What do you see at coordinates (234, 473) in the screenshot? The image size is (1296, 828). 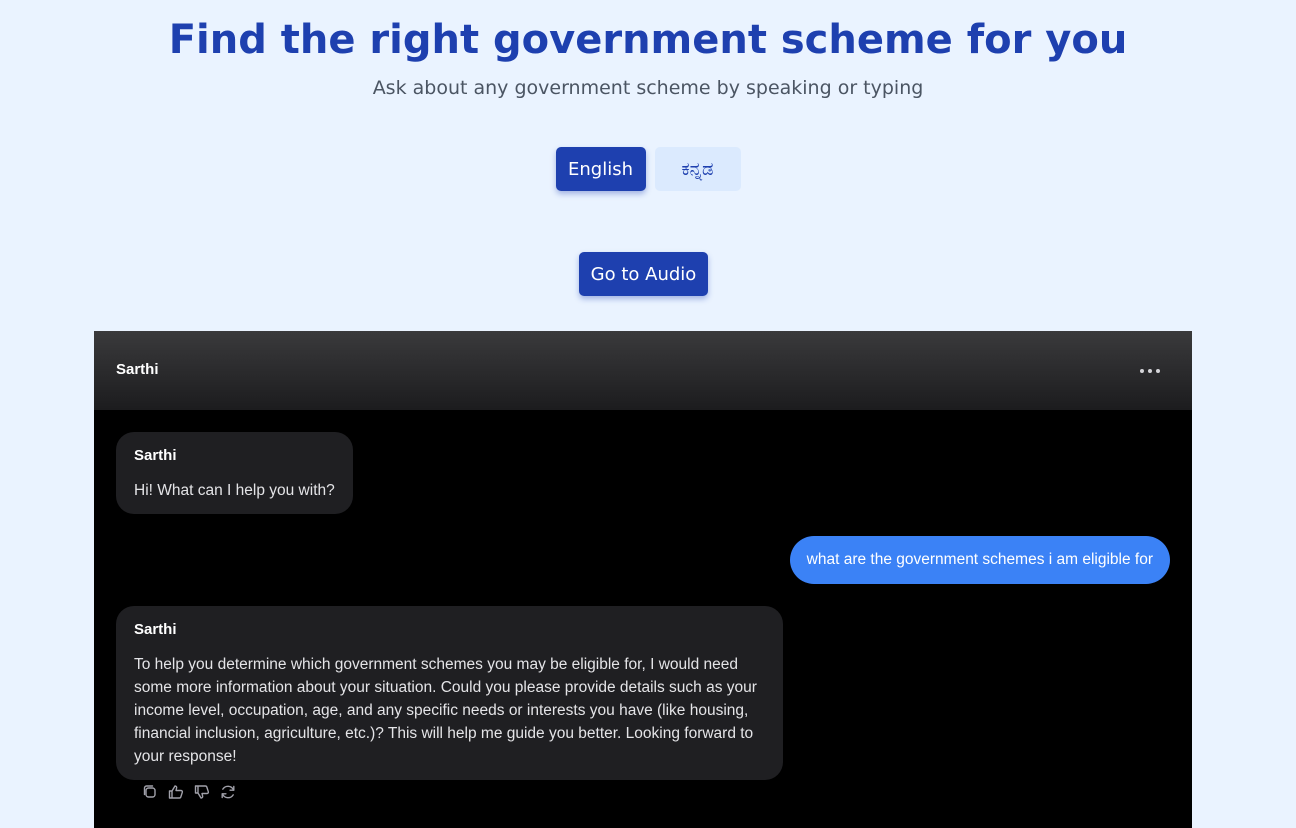 I see `bot-message: Sarthi Hi! What can I help you with?` at bounding box center [234, 473].